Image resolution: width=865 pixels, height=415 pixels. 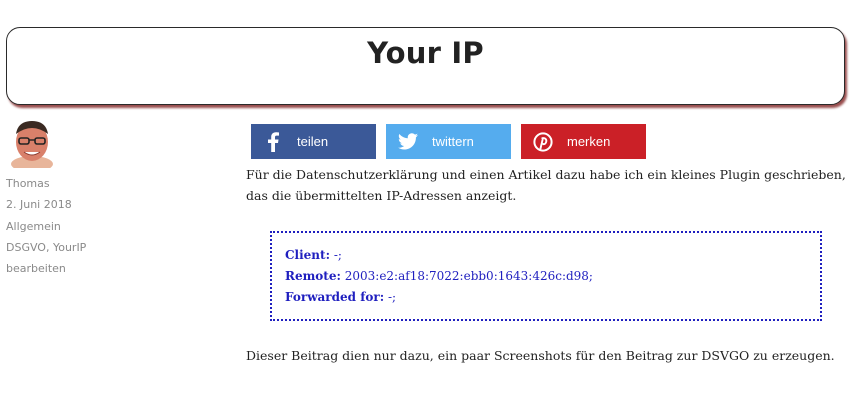 I want to click on forwarded-label: Forwarded for:, so click(x=335, y=297).